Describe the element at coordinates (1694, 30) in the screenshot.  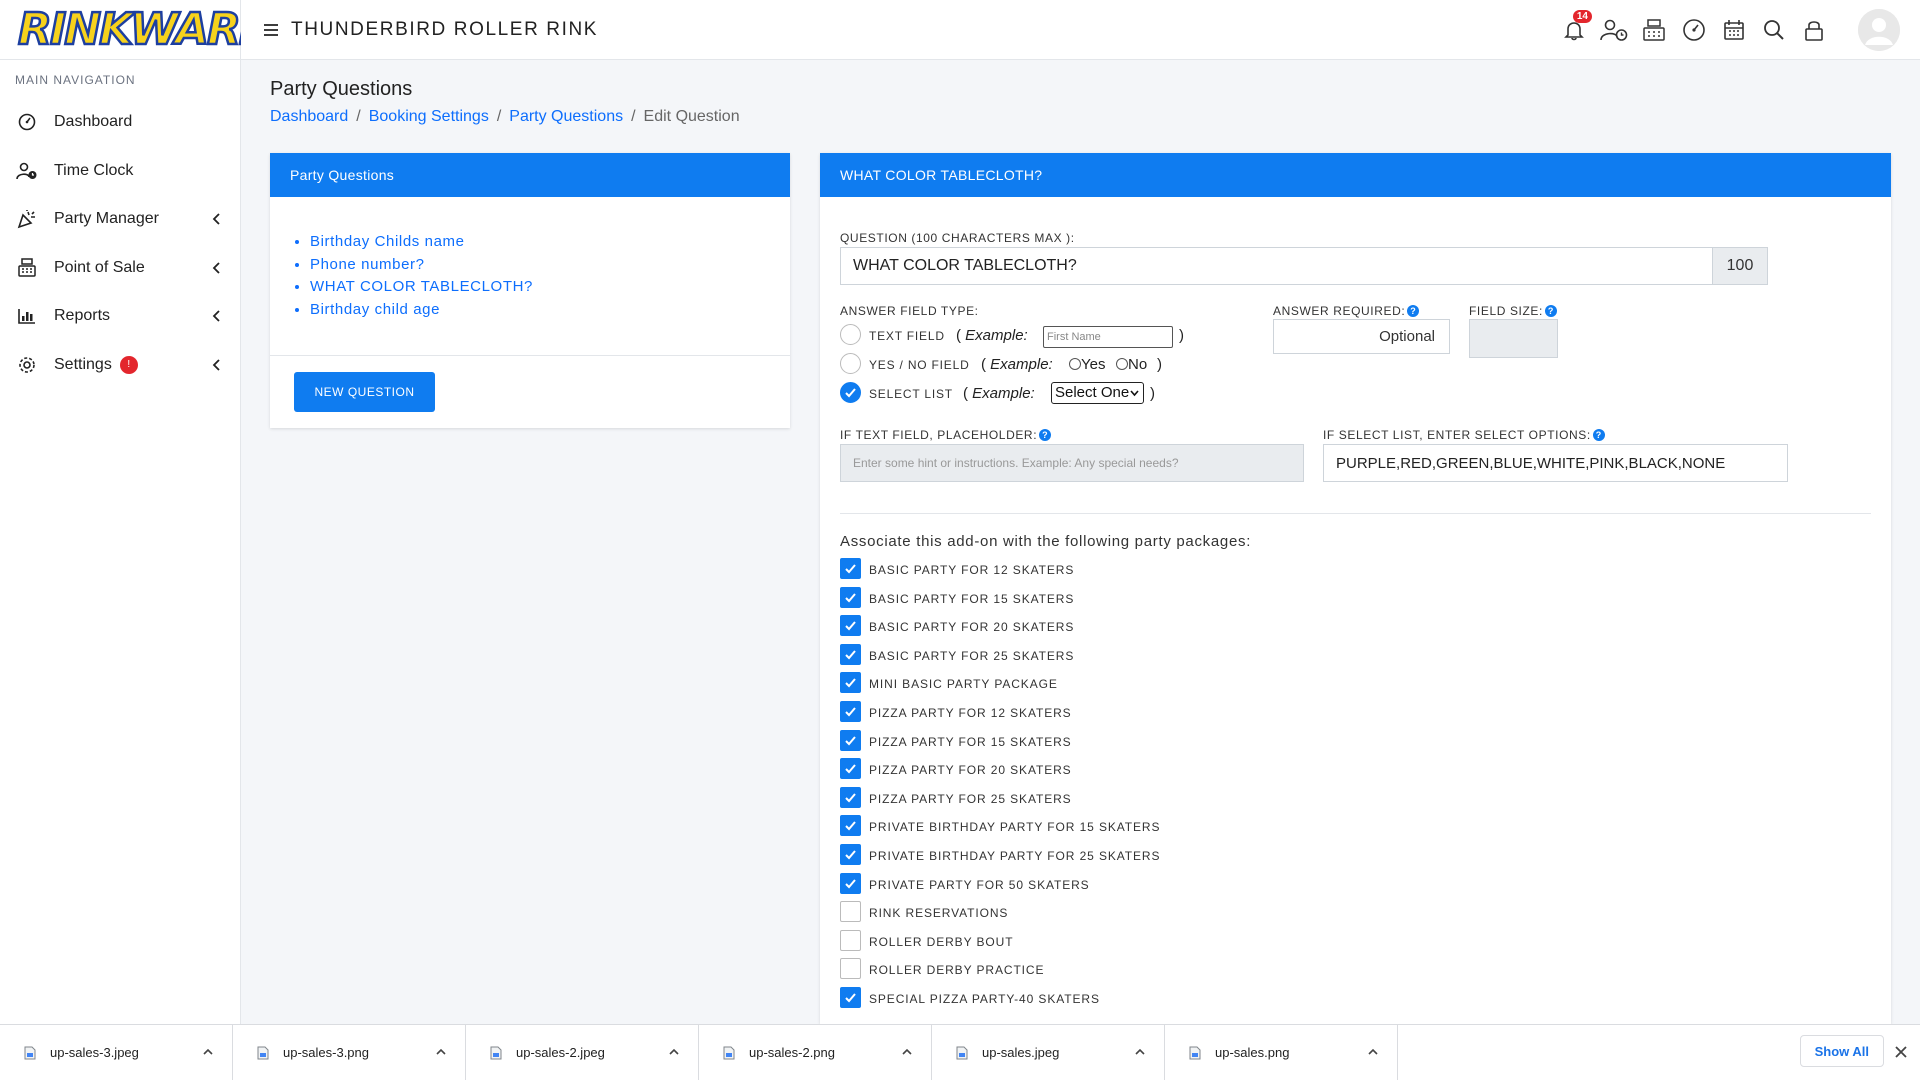
I see `dashboard-gauge-icon` at that location.